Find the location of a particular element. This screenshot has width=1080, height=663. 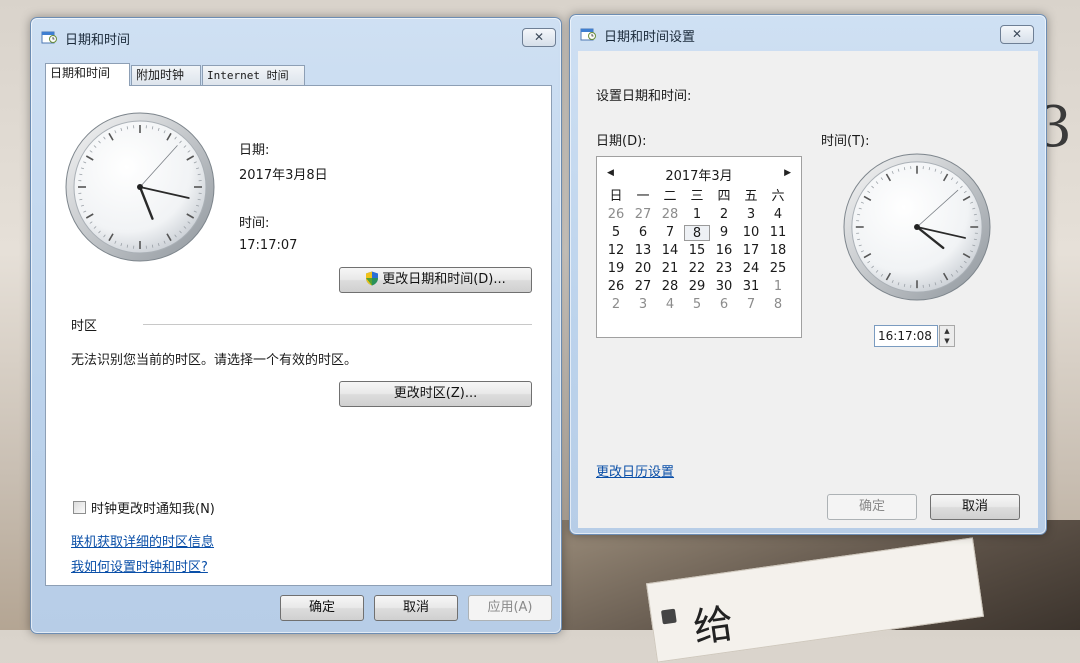

calendar-day: 18 is located at coordinates (778, 251).